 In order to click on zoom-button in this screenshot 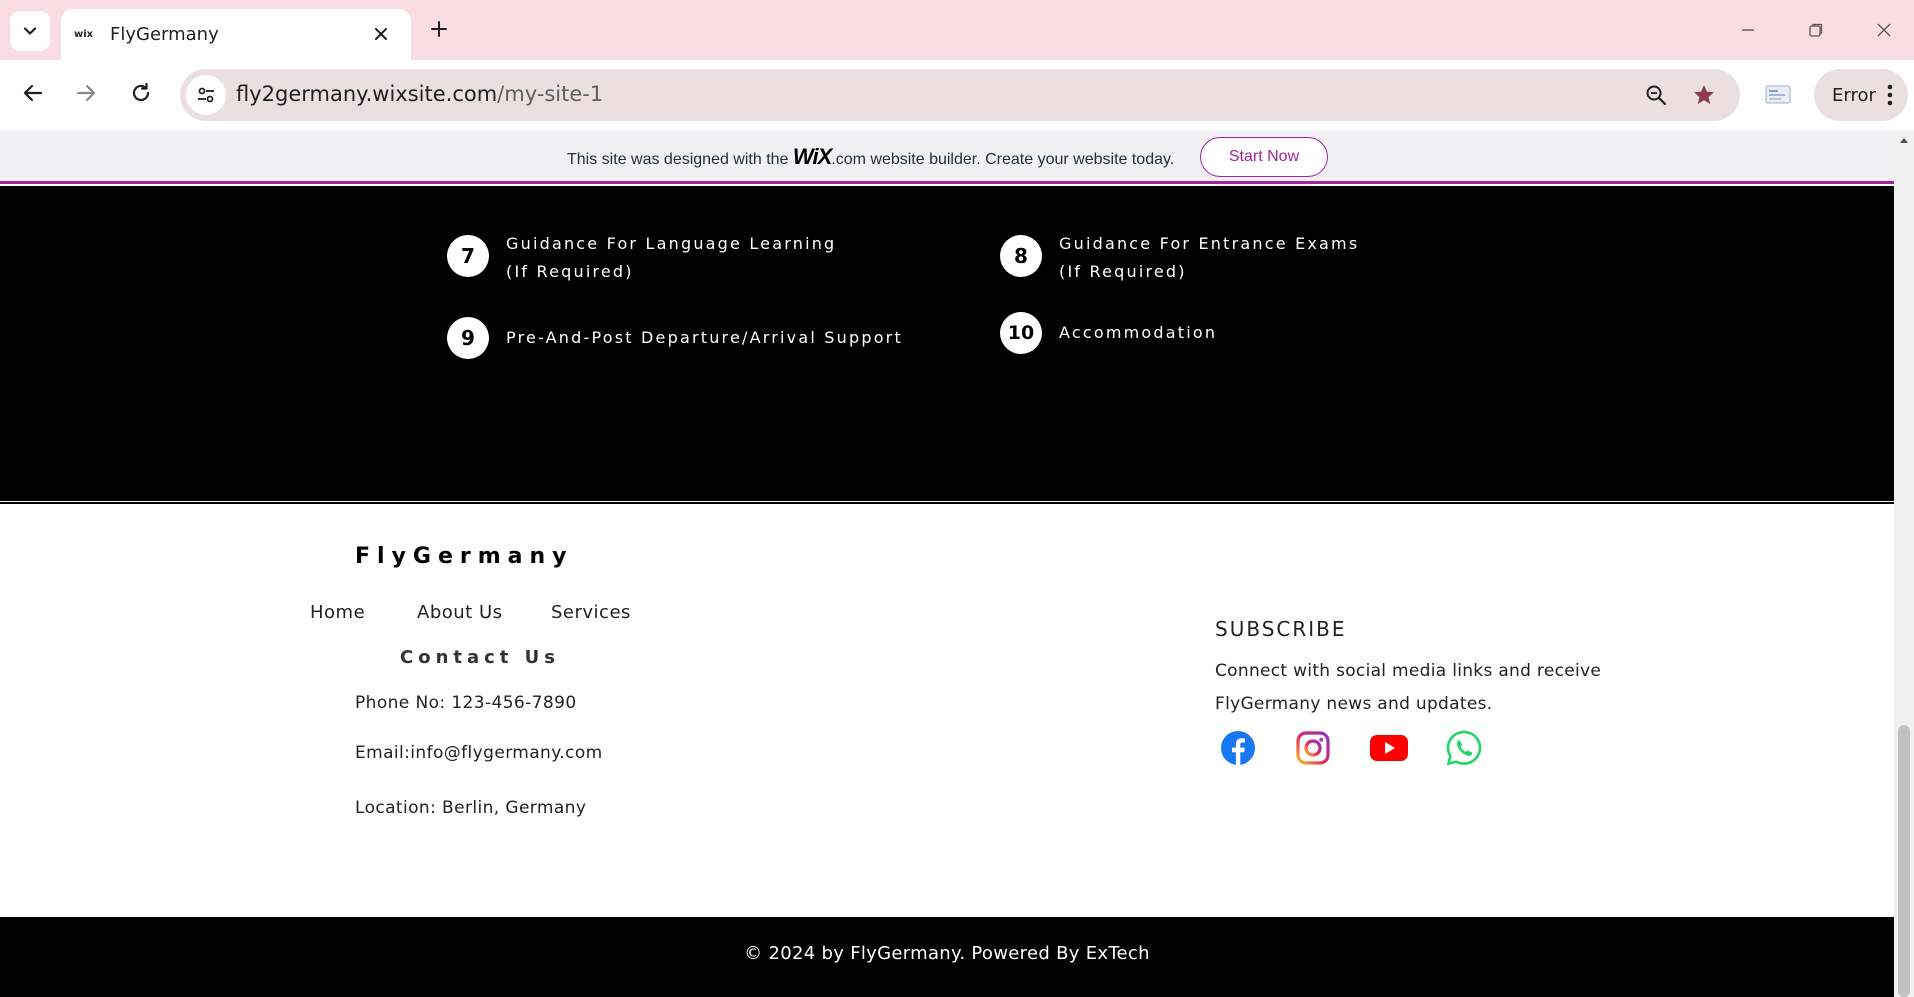, I will do `click(1656, 95)`.